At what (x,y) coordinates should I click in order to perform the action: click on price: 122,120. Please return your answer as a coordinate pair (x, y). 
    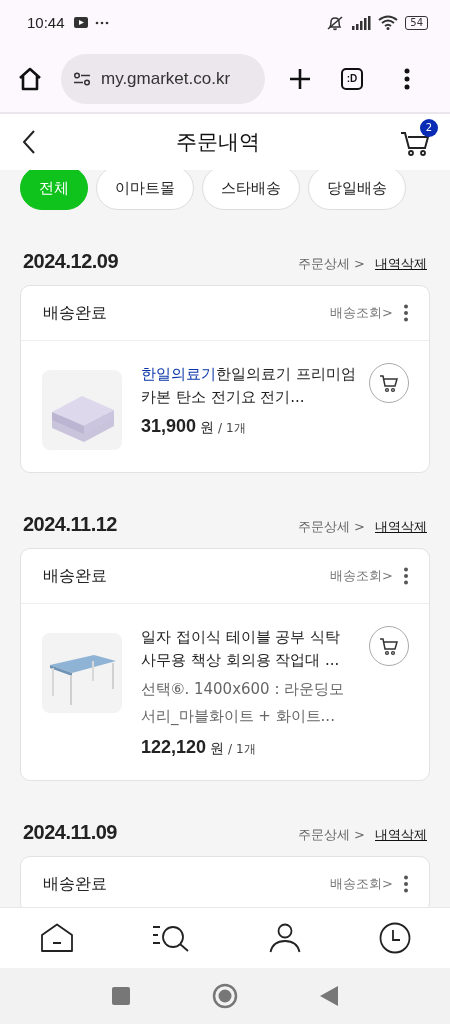
    Looking at the image, I should click on (174, 747).